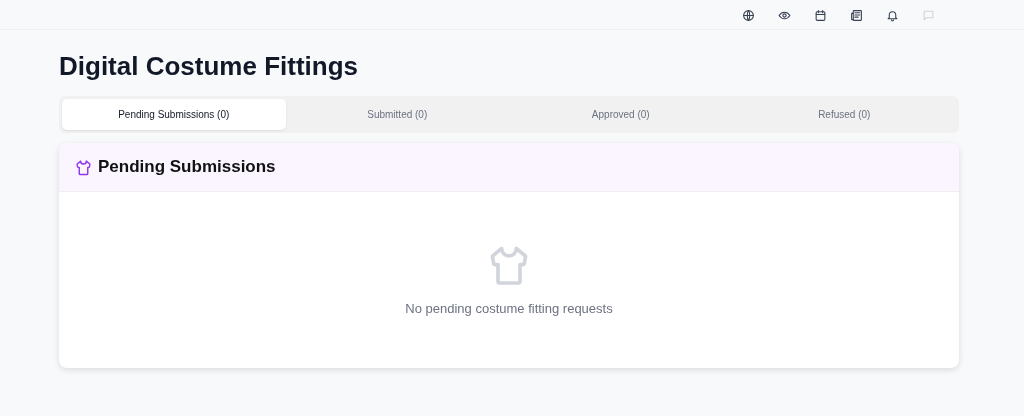 This screenshot has height=416, width=1024. Describe the element at coordinates (397, 114) in the screenshot. I see `tab: Submitted (0)` at that location.